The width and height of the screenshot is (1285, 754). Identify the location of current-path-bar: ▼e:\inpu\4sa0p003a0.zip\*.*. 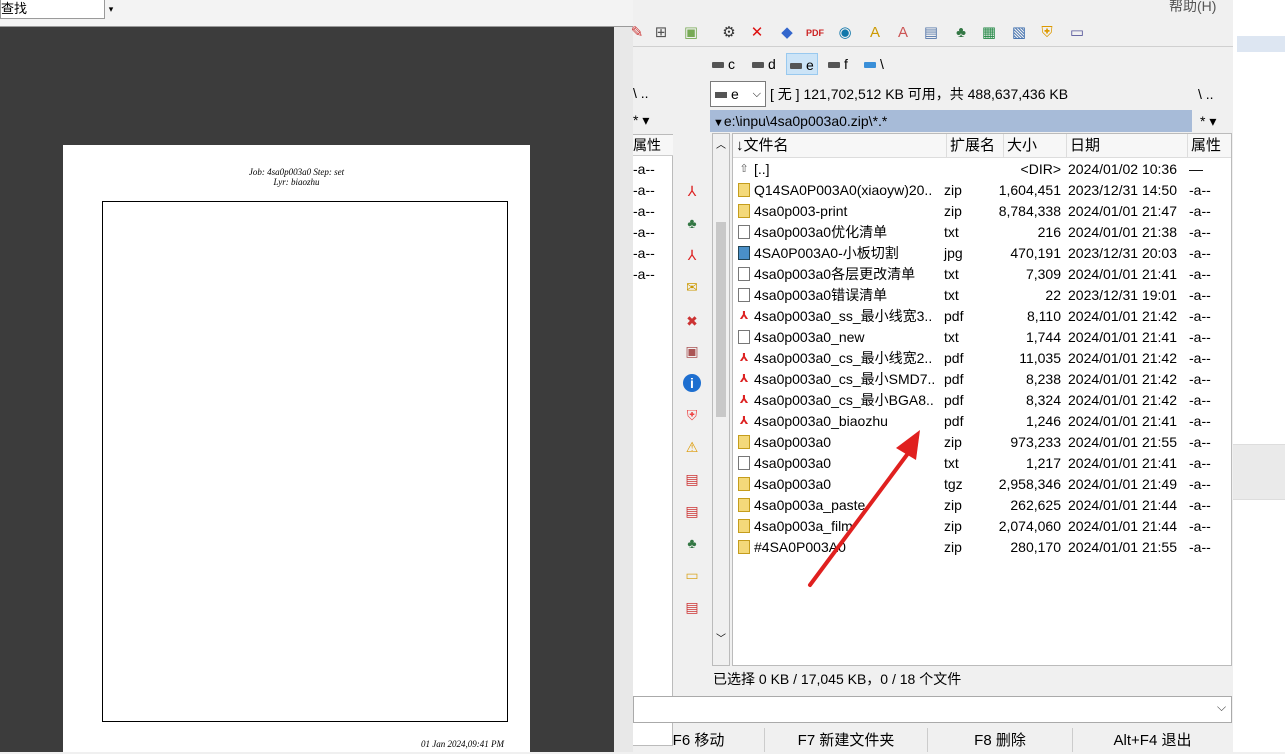
(951, 121).